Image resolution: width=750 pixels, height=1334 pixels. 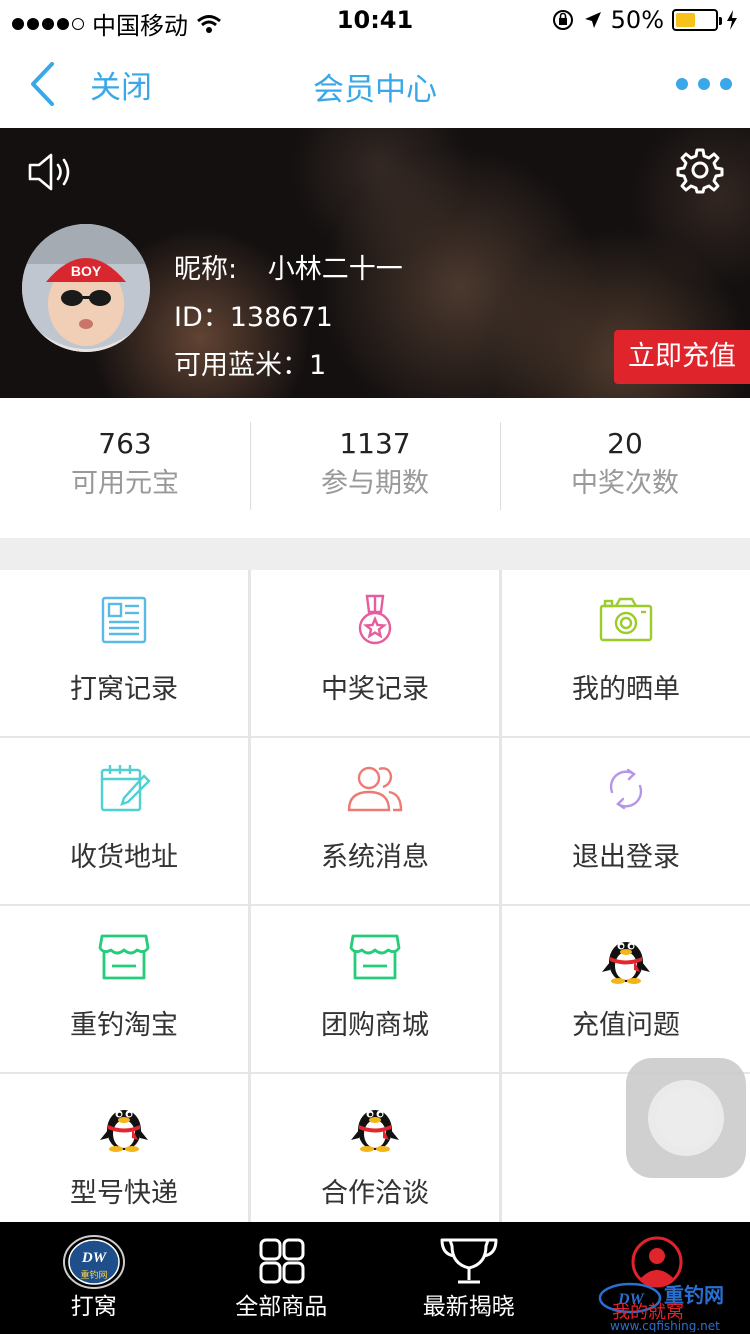 What do you see at coordinates (375, 84) in the screenshot?
I see `nav-bar: 关闭 会员中心` at bounding box center [375, 84].